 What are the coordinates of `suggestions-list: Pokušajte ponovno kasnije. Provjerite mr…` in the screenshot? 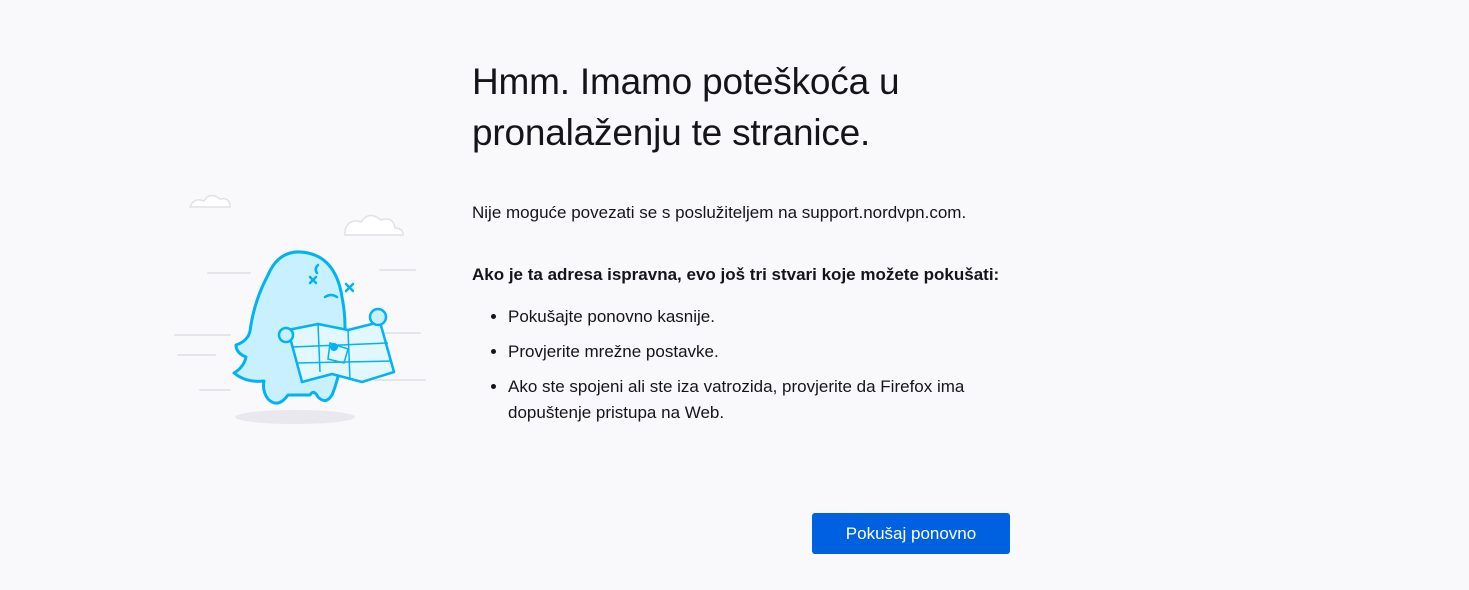 It's located at (744, 365).